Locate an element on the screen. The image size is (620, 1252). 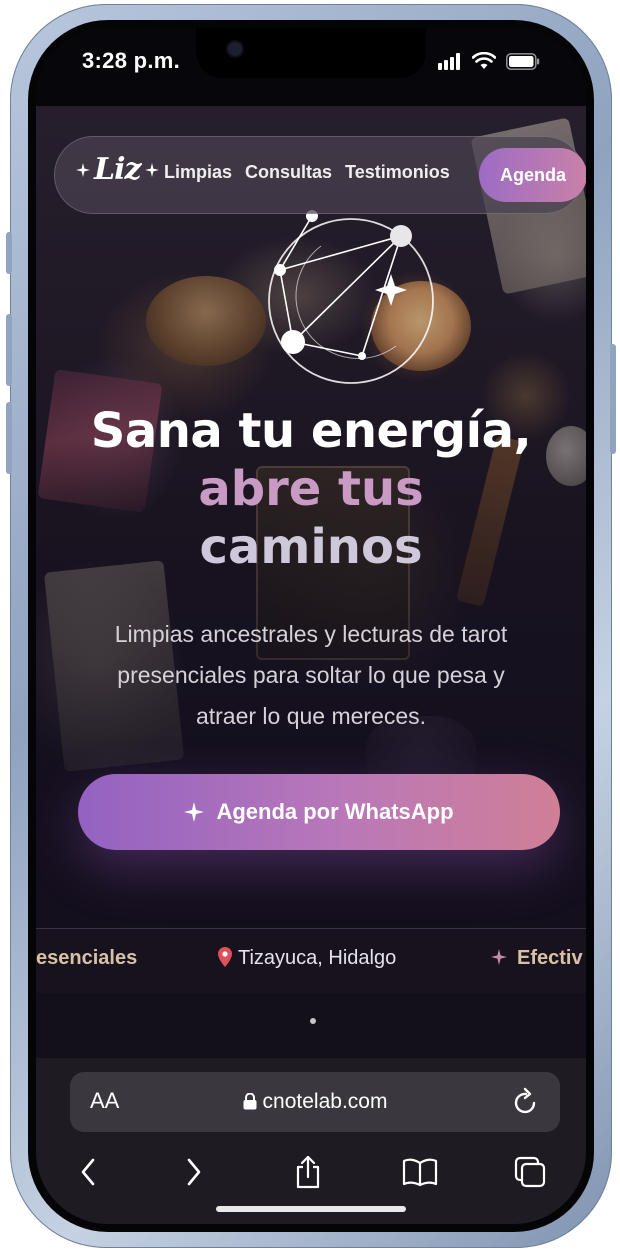
bookmarks-button is located at coordinates (420, 1172).